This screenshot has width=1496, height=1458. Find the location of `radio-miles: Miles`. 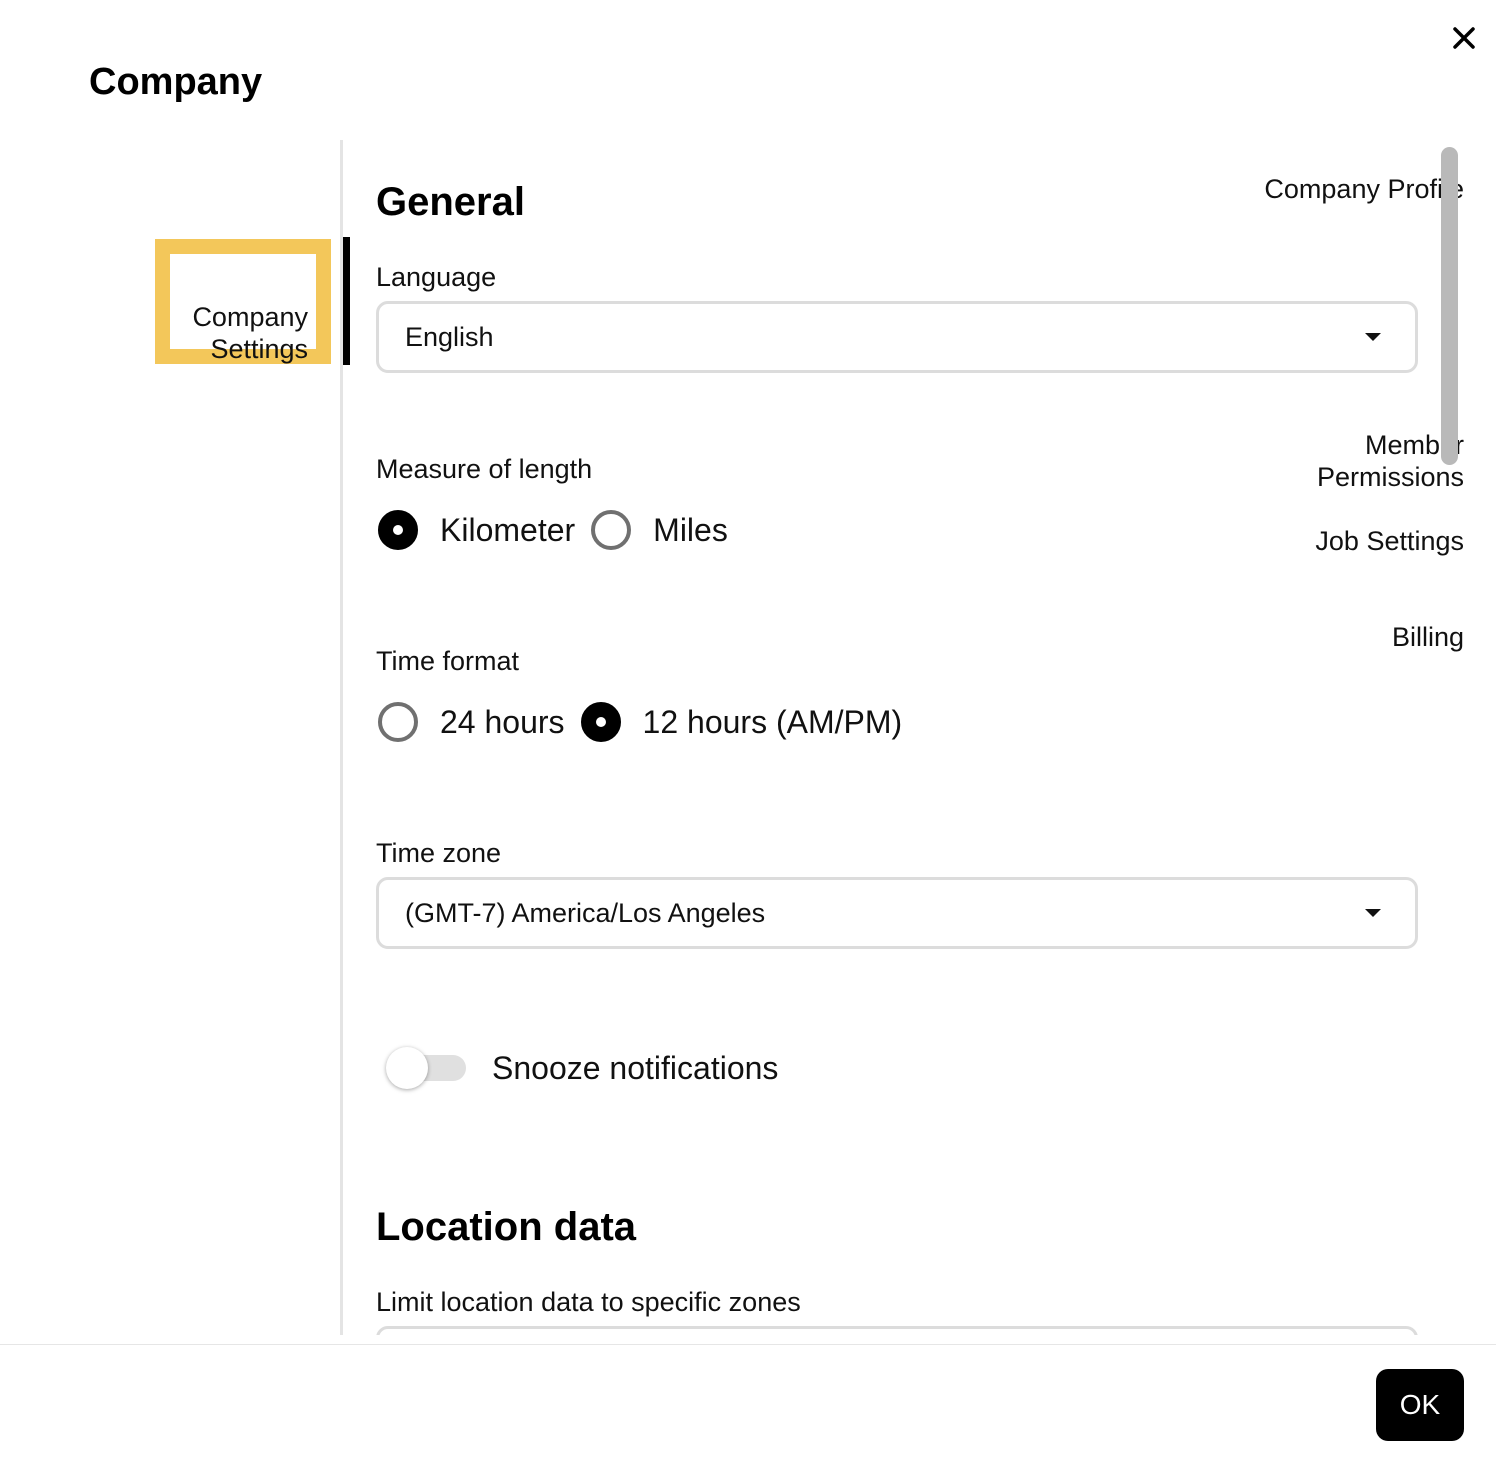

radio-miles: Miles is located at coordinates (659, 530).